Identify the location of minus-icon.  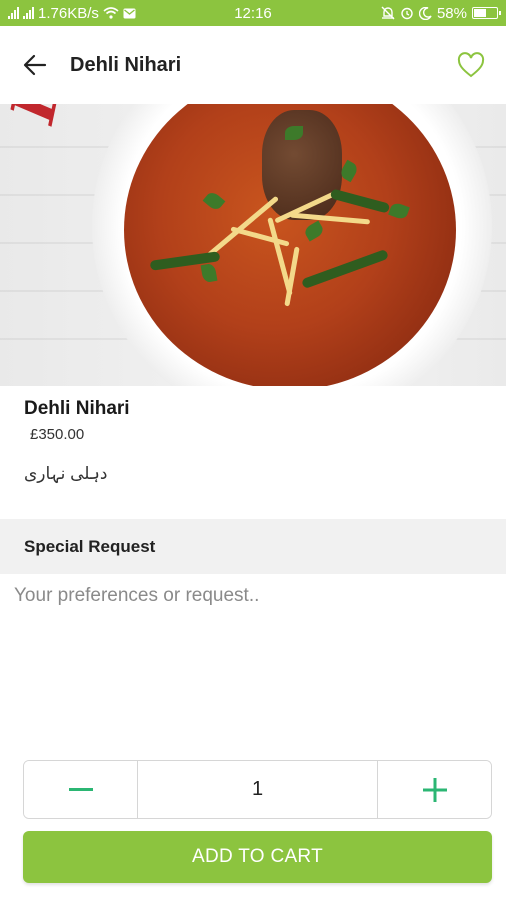
(80, 789).